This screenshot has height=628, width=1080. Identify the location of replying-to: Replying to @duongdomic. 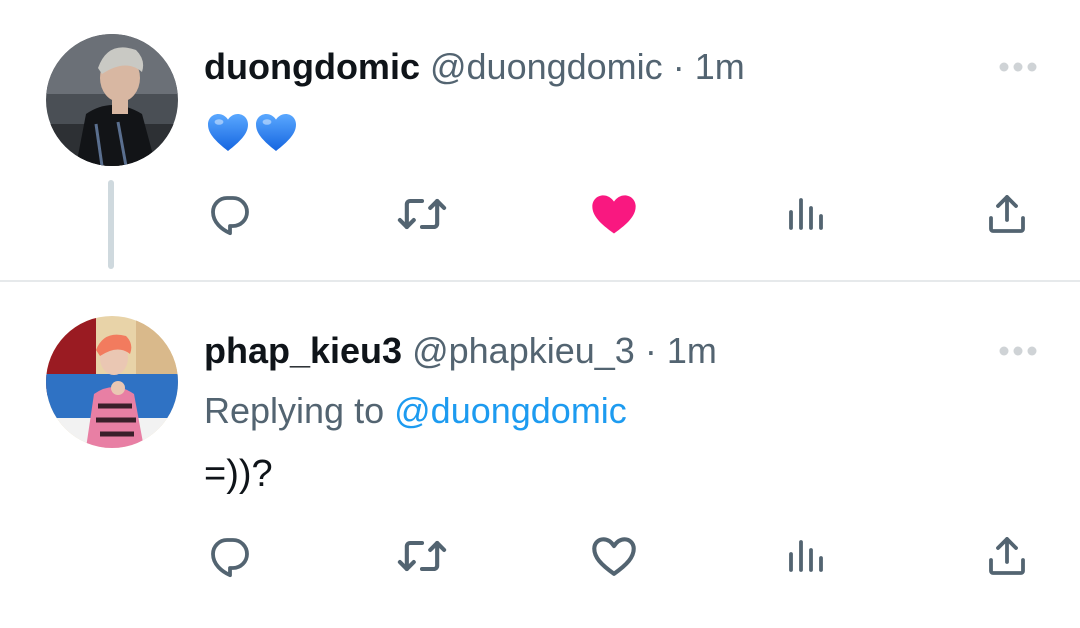
(415, 411).